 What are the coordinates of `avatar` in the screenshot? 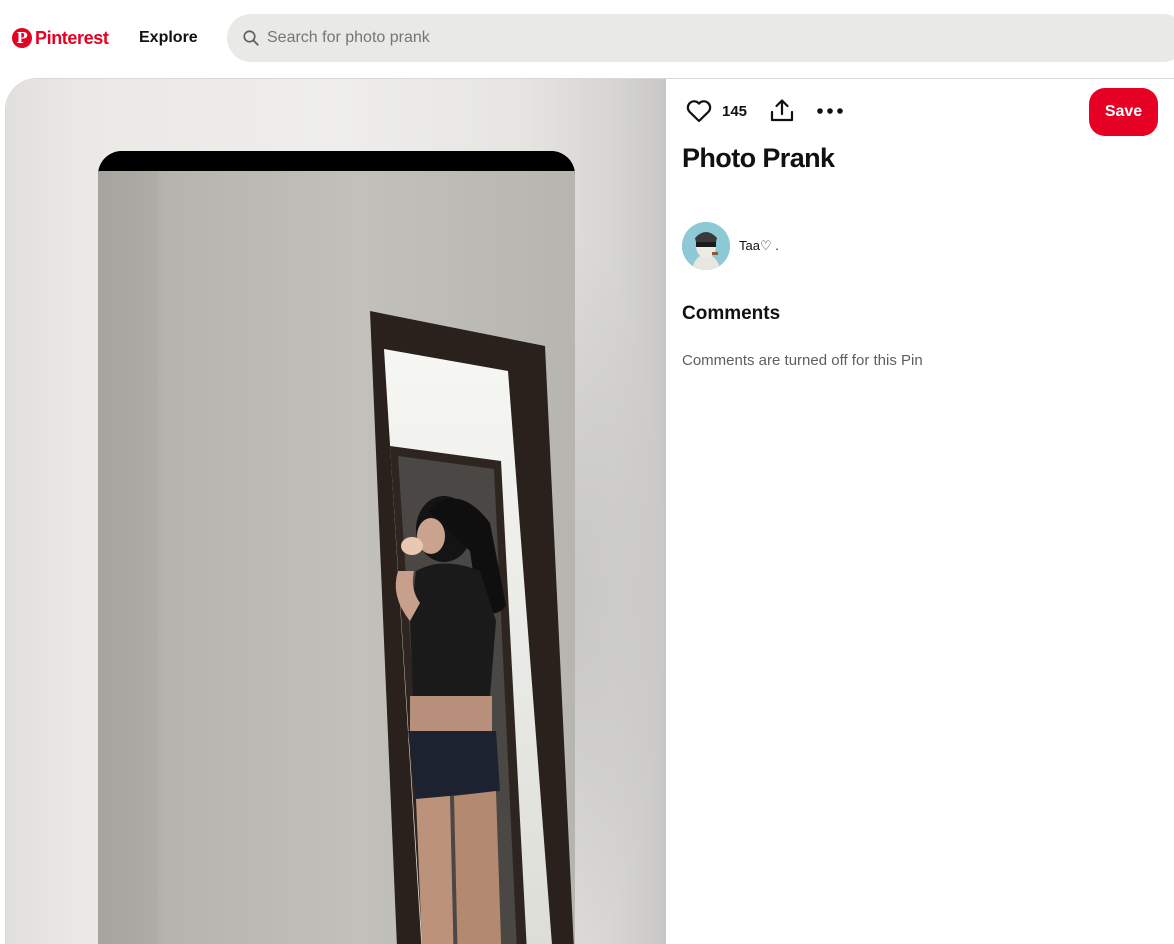 It's located at (706, 246).